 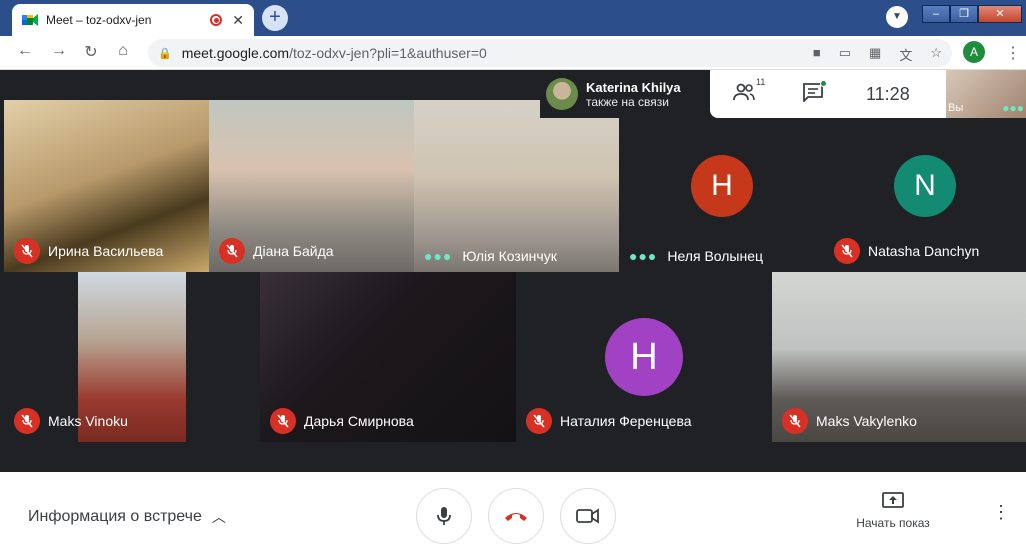 What do you see at coordinates (115, 516) in the screenshot?
I see `meeting-details-label: Информация о встрече` at bounding box center [115, 516].